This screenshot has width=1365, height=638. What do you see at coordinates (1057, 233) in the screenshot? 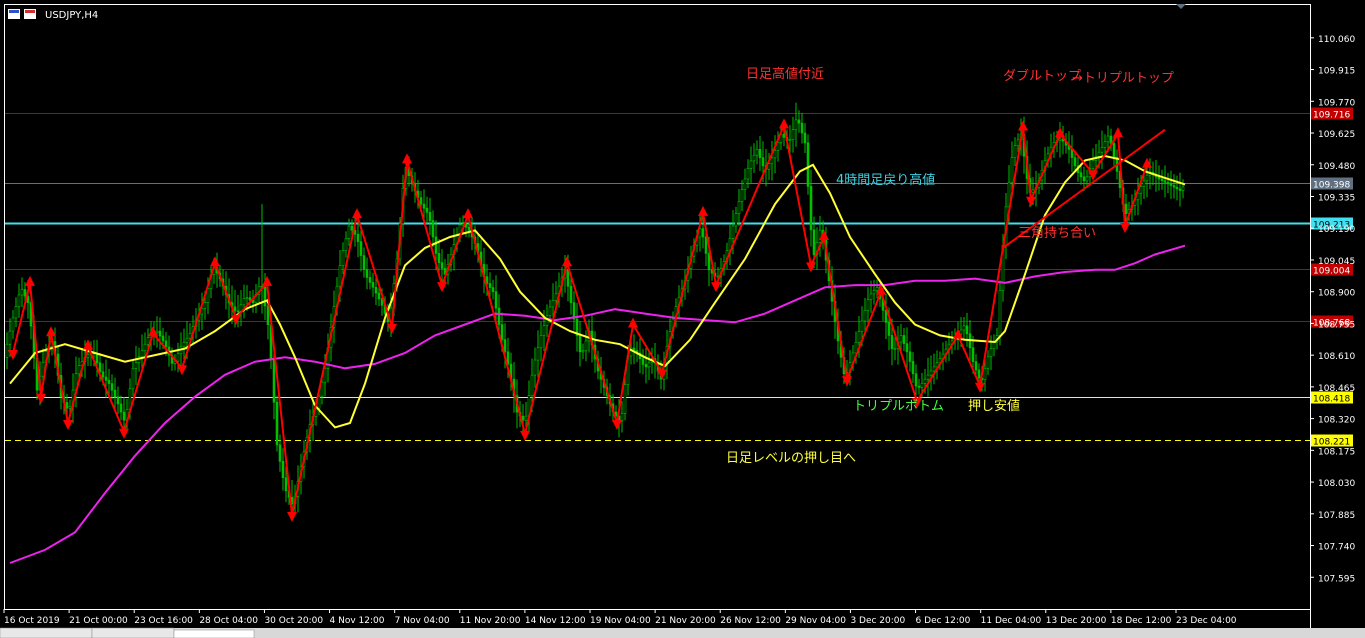
I see `annotation-triangle: 三角持ち合い` at bounding box center [1057, 233].